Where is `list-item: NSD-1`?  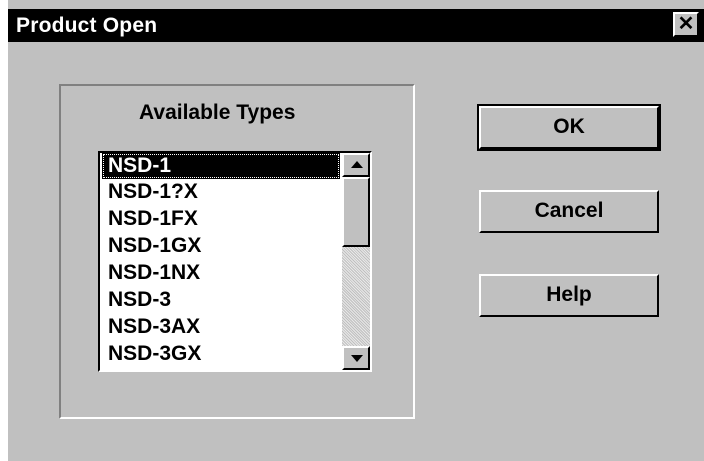 list-item: NSD-1 is located at coordinates (221, 166).